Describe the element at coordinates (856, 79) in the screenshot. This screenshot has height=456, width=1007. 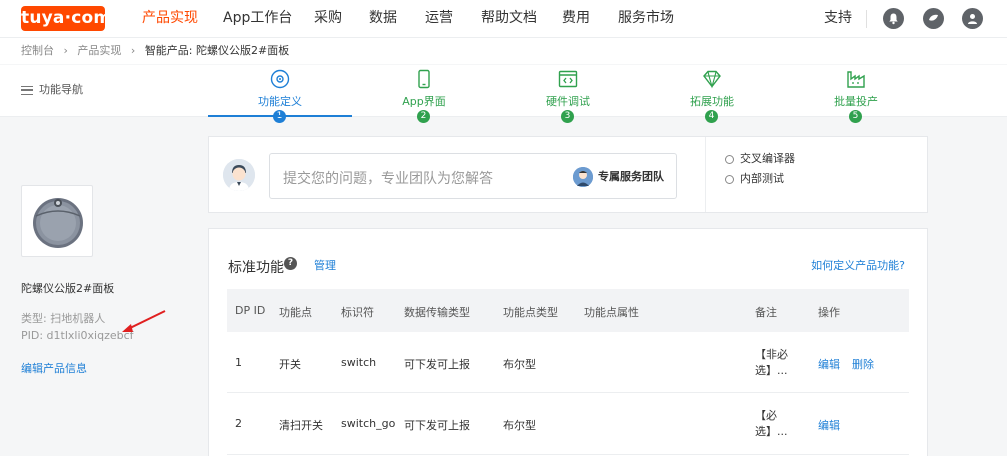
I see `factory-icon` at that location.